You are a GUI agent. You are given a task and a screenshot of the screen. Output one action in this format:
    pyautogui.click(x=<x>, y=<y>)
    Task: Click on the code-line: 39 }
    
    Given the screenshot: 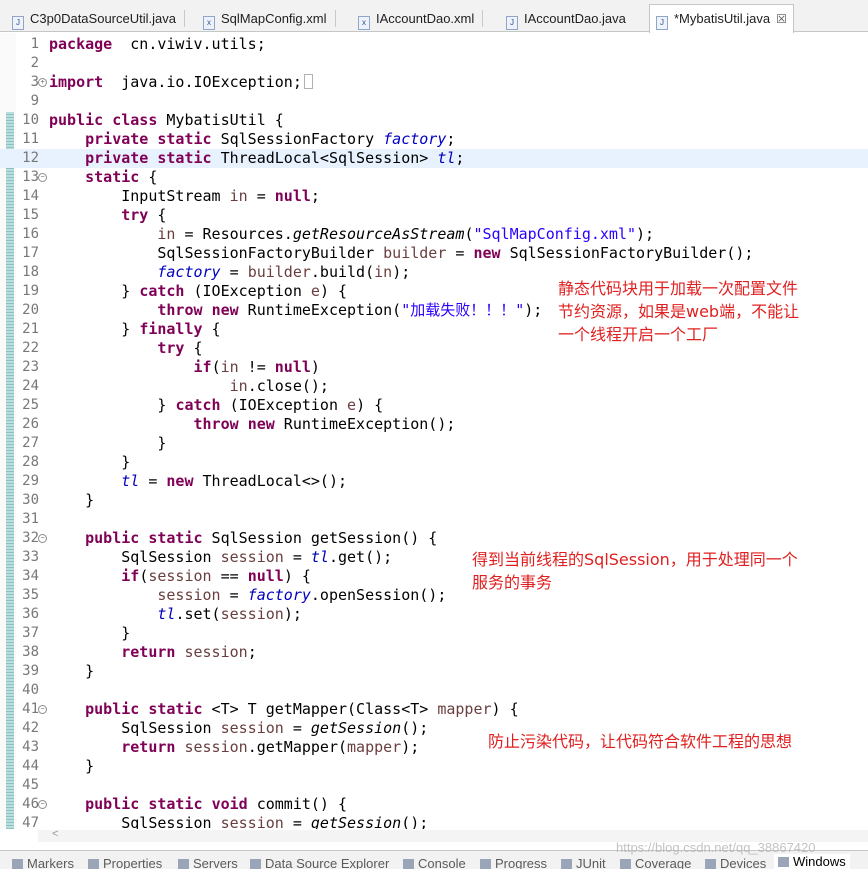 What is the action you would take?
    pyautogui.click(x=434, y=671)
    